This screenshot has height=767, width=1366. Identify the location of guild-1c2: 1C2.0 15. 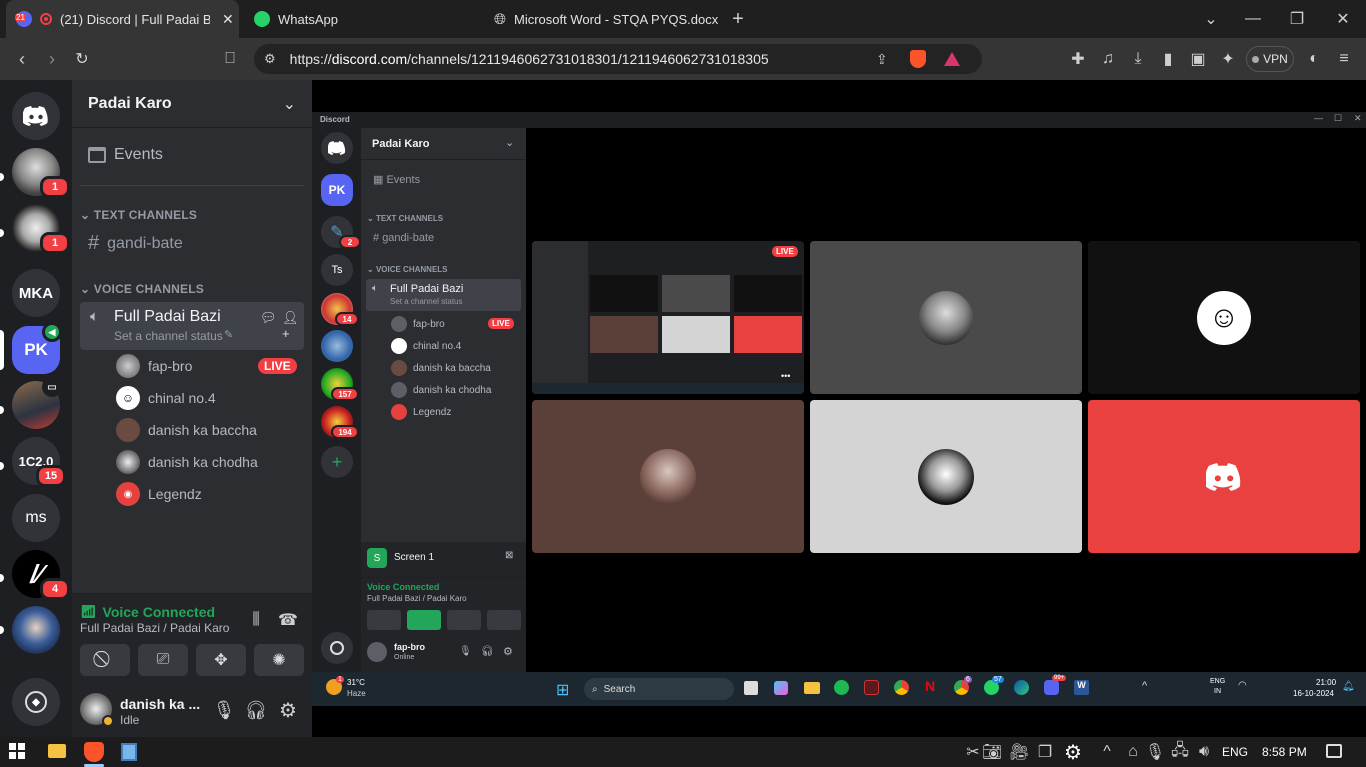
(39, 462).